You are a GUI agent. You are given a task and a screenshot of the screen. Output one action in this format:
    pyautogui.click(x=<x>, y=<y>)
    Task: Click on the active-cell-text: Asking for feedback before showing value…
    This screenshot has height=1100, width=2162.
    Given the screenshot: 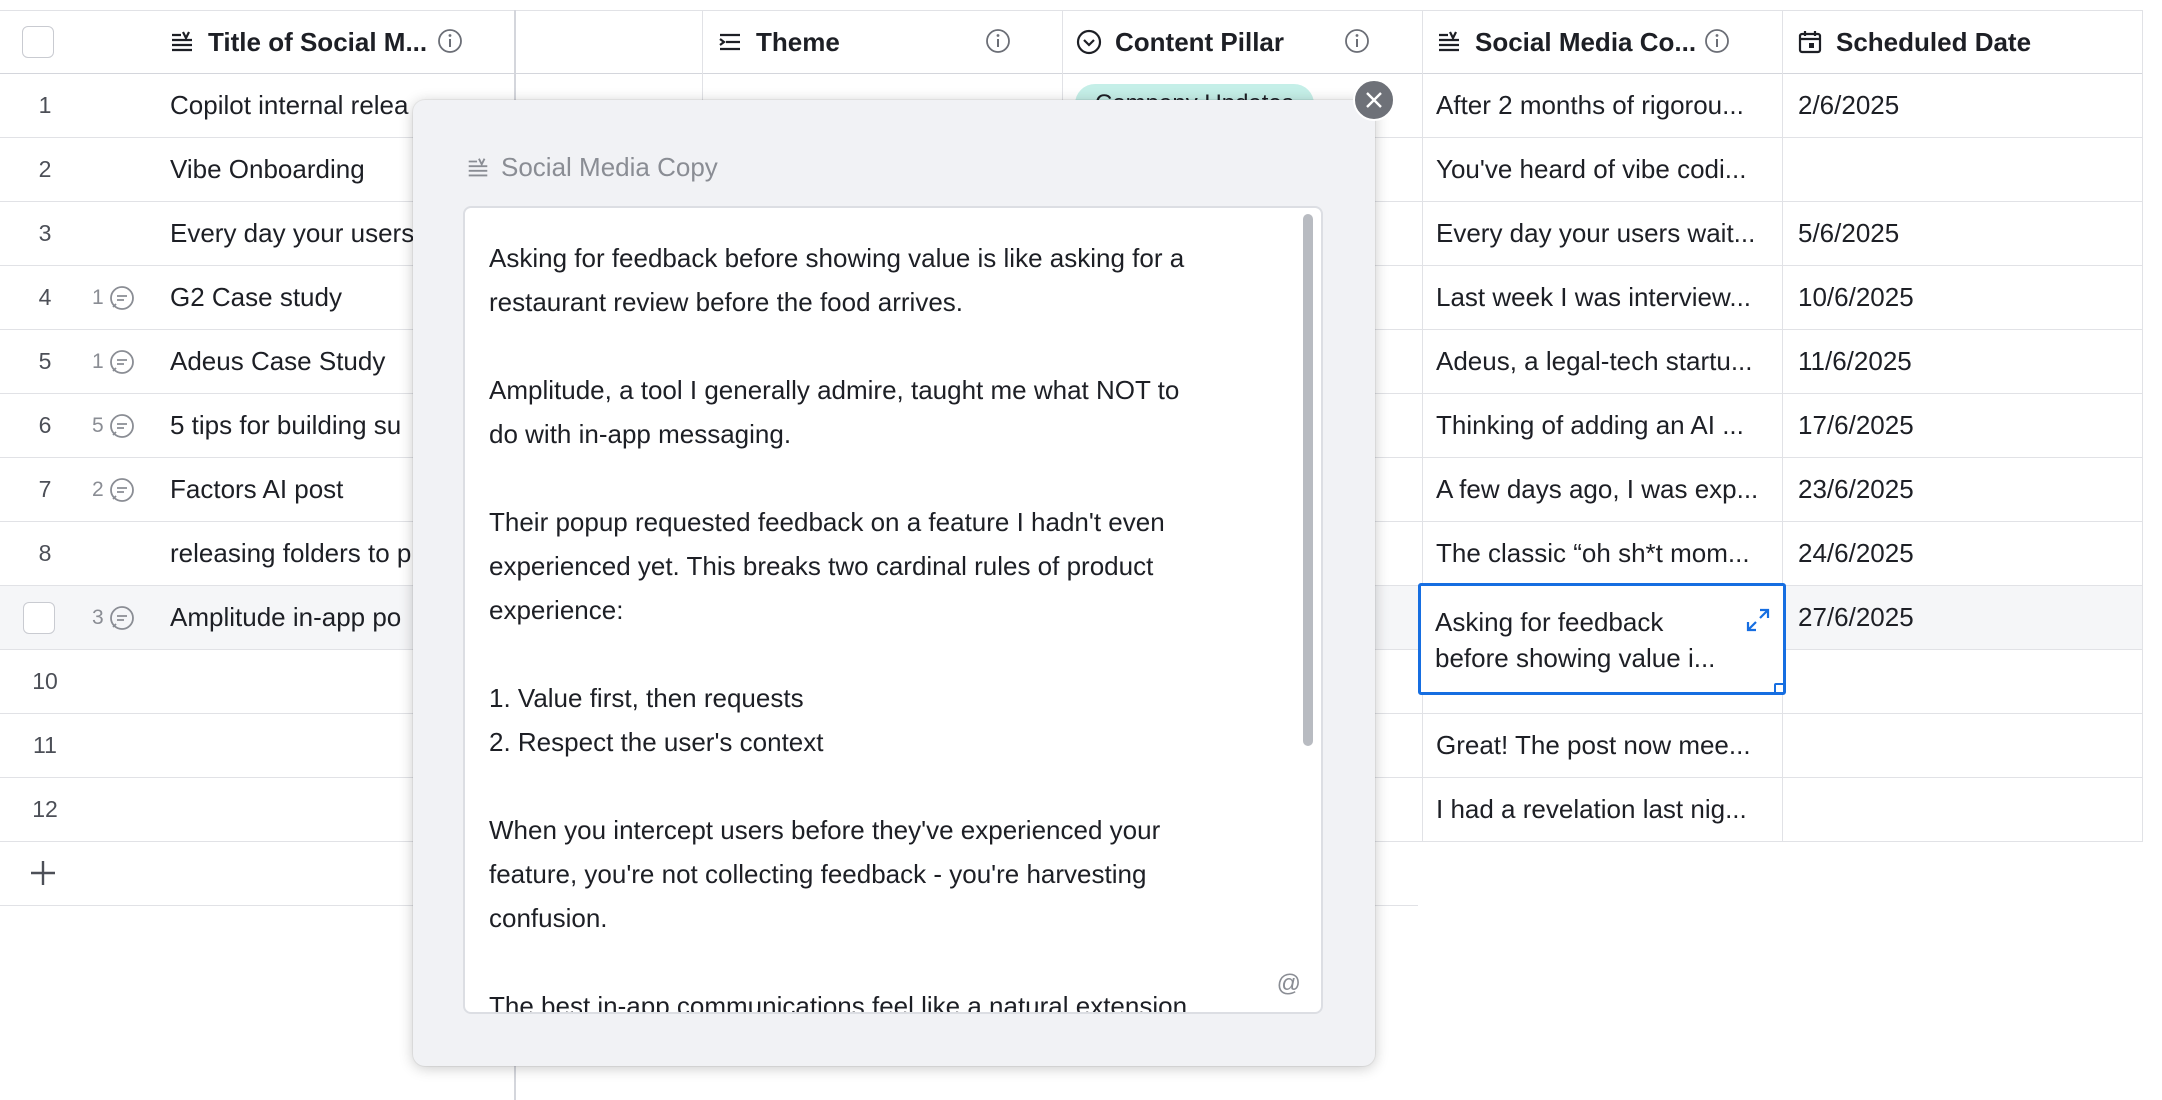 What is the action you would take?
    pyautogui.click(x=1575, y=640)
    